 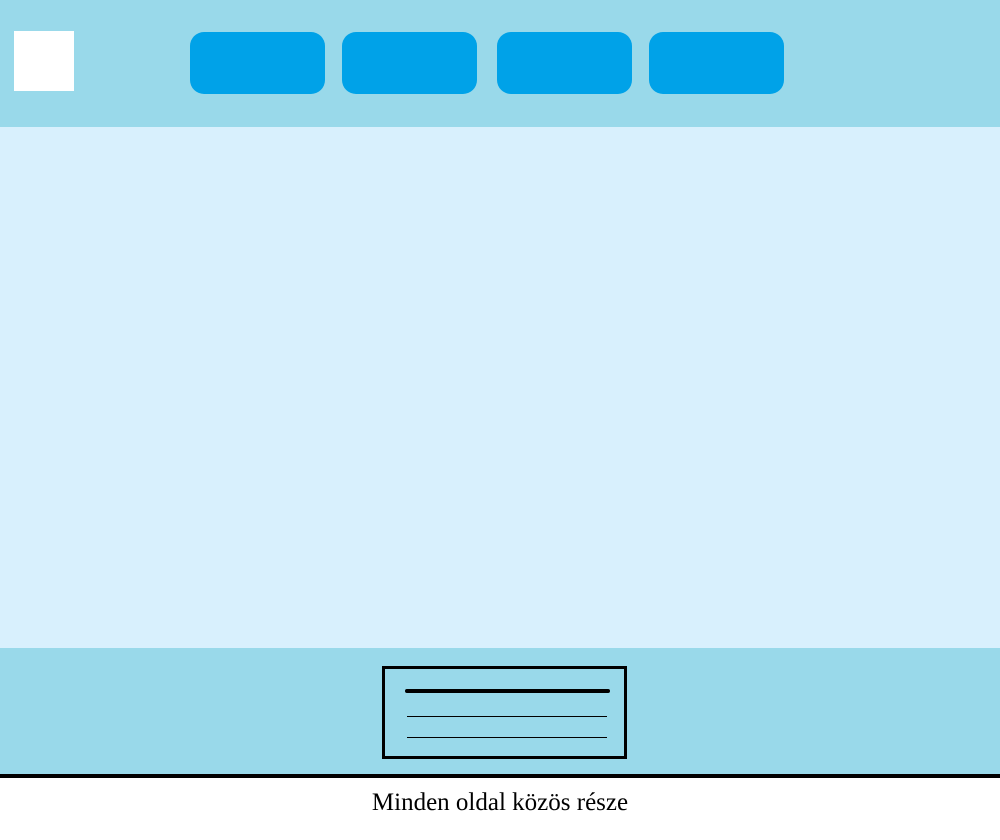 What do you see at coordinates (500, 776) in the screenshot?
I see `divider` at bounding box center [500, 776].